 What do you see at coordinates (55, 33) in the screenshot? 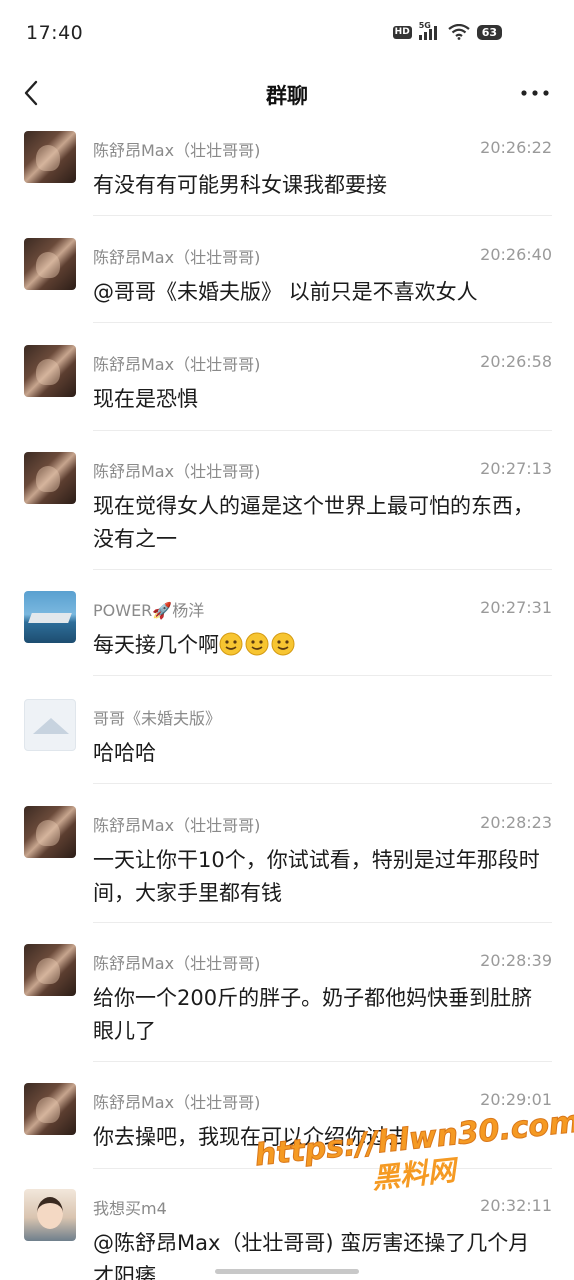
I see `status-time: 17:40` at bounding box center [55, 33].